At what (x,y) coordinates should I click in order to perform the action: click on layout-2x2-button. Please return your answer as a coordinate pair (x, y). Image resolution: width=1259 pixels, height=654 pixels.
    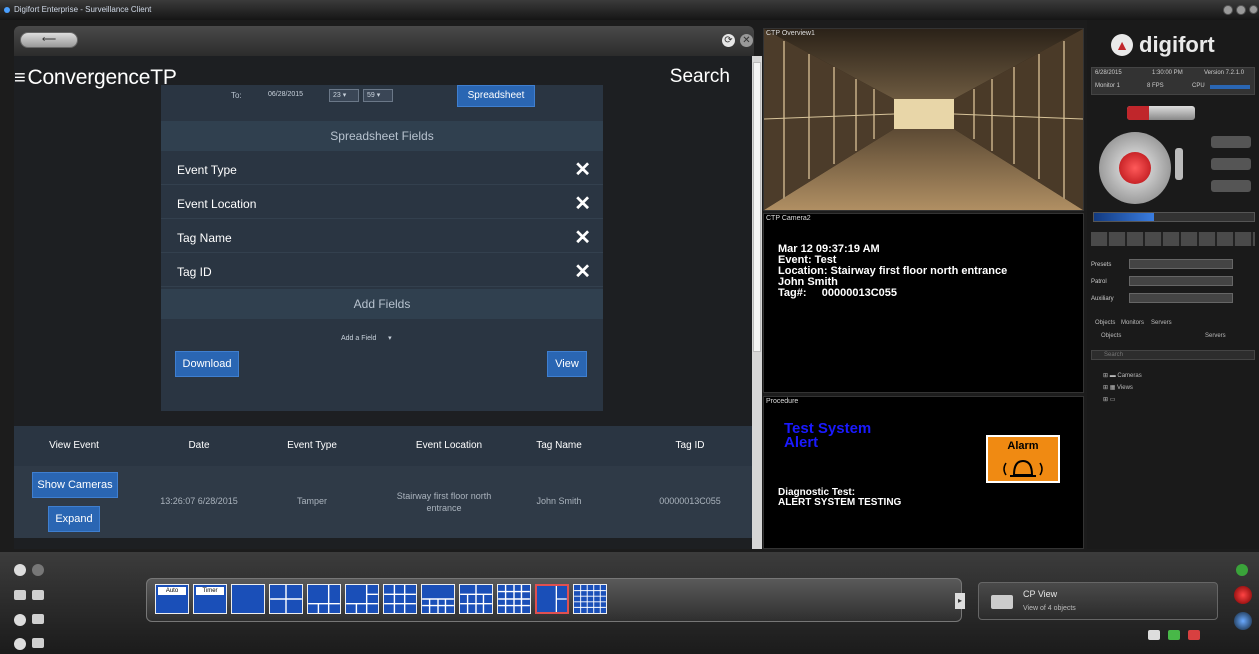
    Looking at the image, I should click on (286, 599).